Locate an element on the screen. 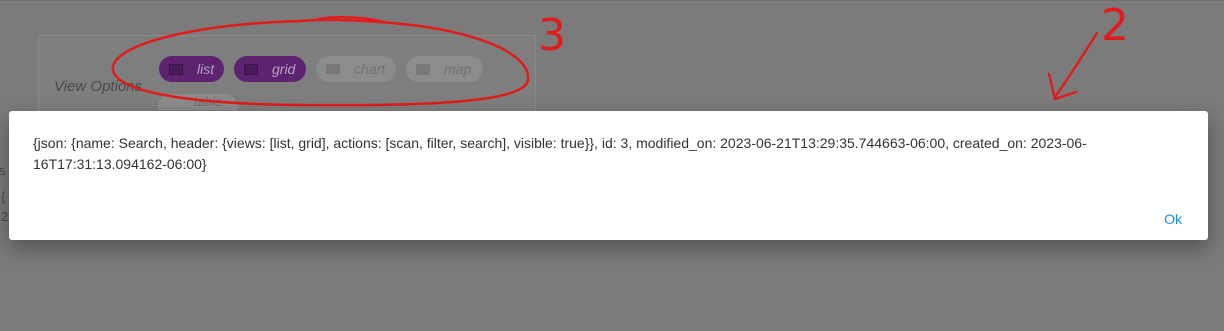 The width and height of the screenshot is (1224, 331). view-chip-chart: chart is located at coordinates (356, 69).